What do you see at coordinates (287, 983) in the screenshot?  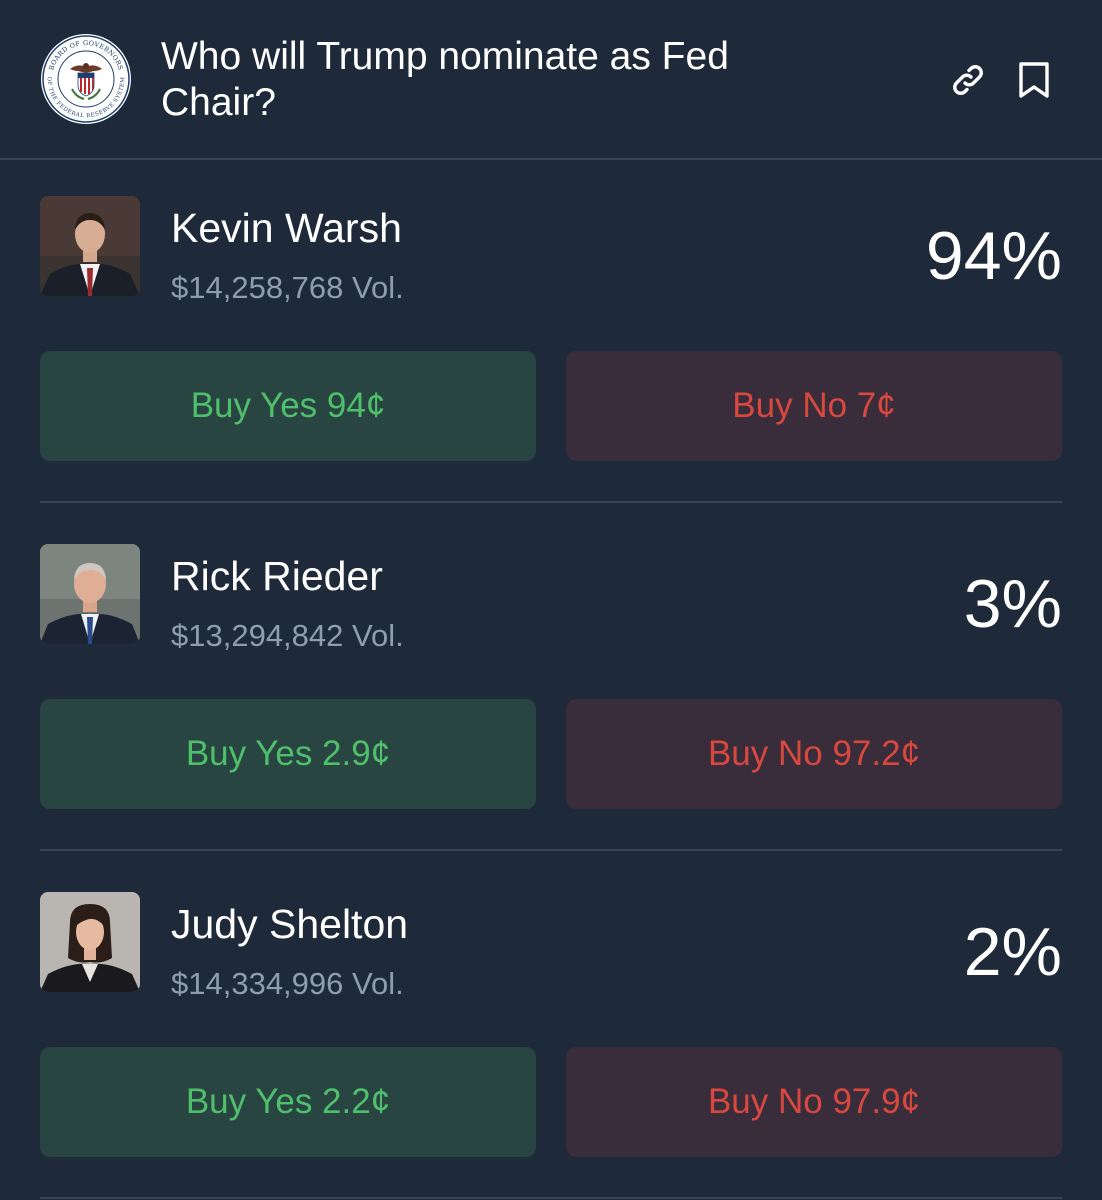 I see `candidate-volume: $14,334,996 Vol.` at bounding box center [287, 983].